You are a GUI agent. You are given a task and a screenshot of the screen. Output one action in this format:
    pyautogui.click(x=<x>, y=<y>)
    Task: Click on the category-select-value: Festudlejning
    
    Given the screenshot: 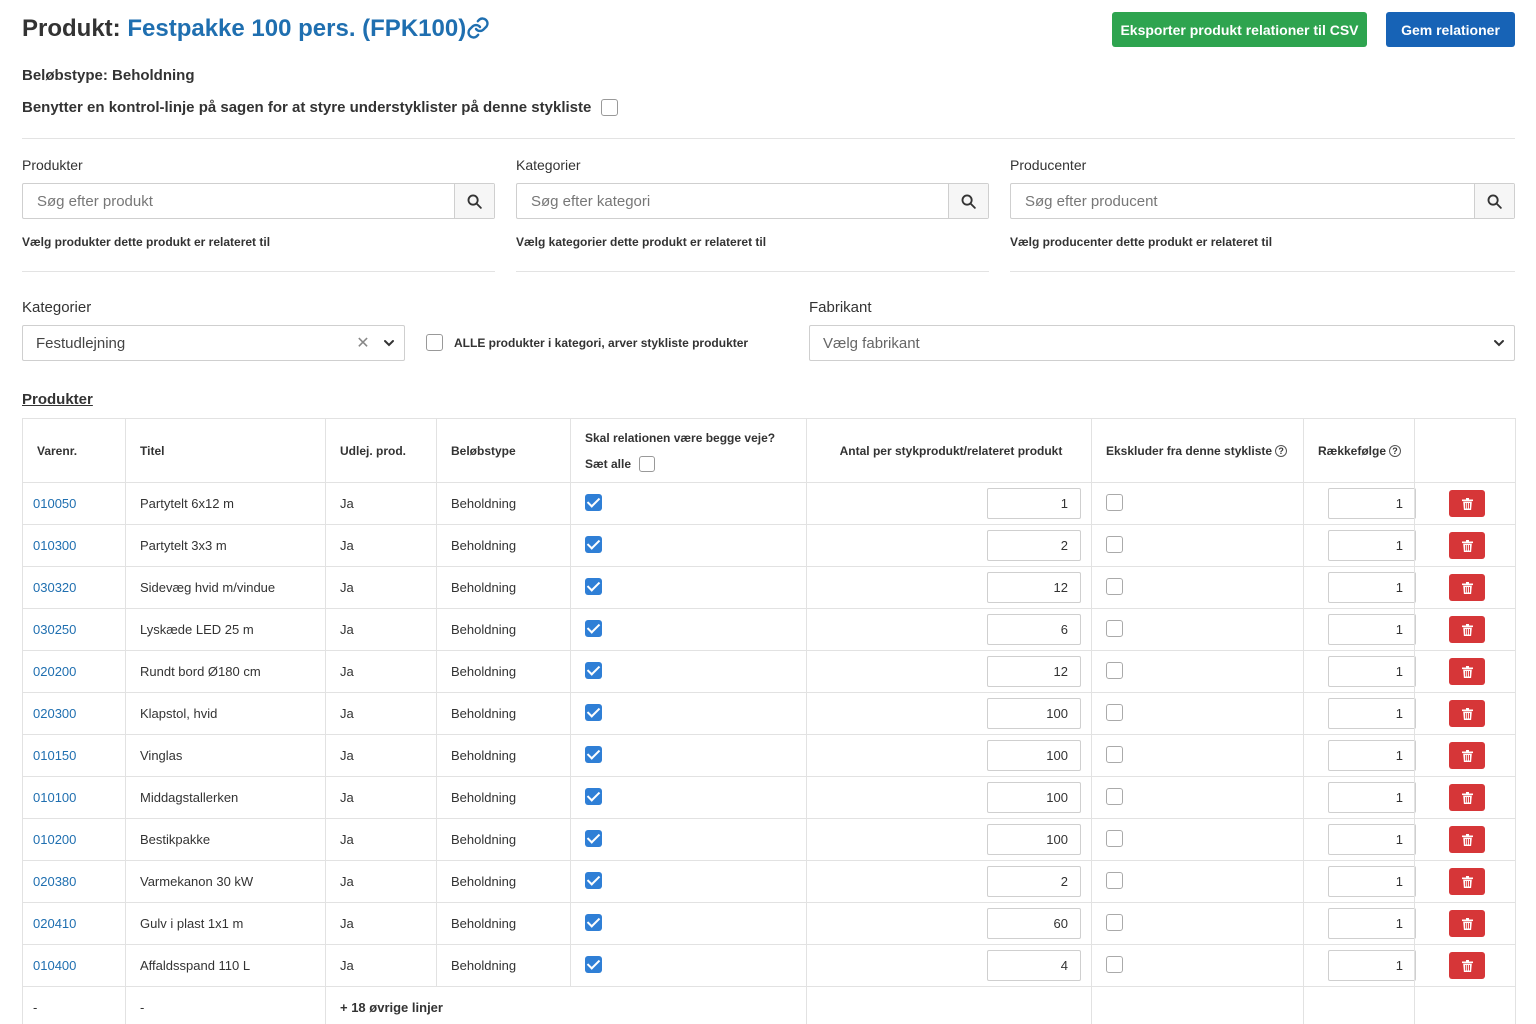 What is the action you would take?
    pyautogui.click(x=81, y=343)
    